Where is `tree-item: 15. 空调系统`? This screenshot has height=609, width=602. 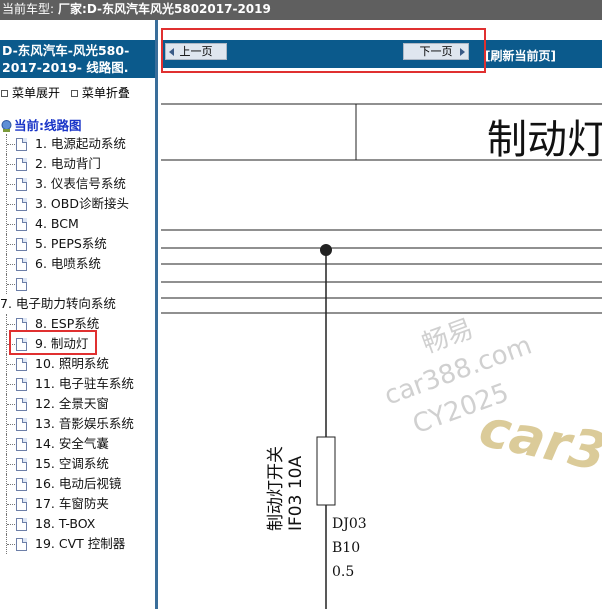 tree-item: 15. 空调系统 is located at coordinates (77, 464).